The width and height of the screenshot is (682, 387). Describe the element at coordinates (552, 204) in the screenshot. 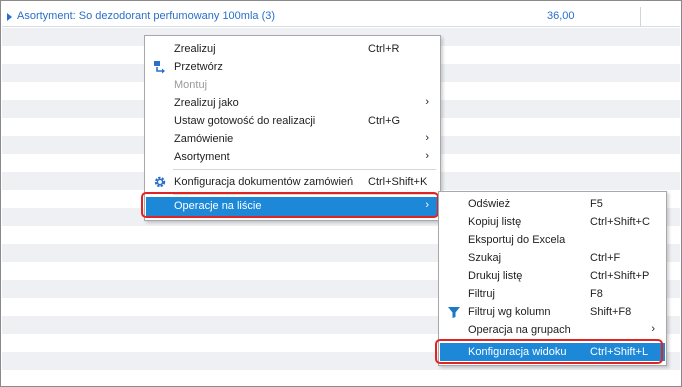

I see `menu-item-odswiez: Odśwież F5` at that location.